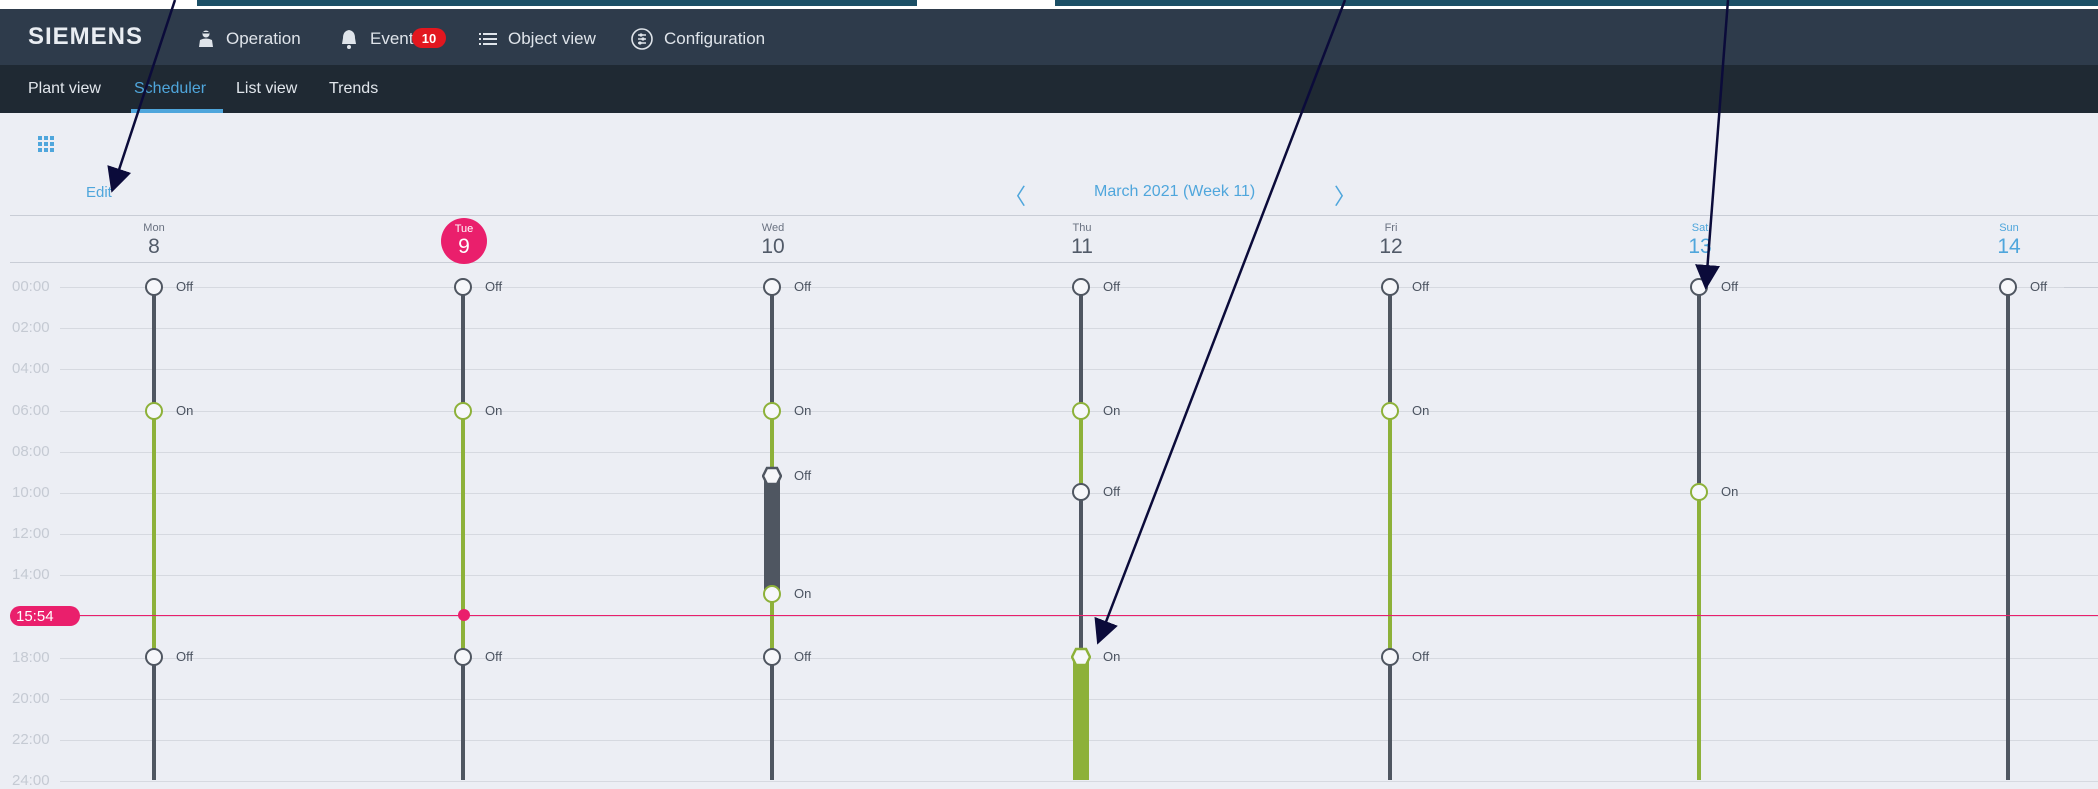  Describe the element at coordinates (773, 228) in the screenshot. I see `day-name: Wed` at that location.